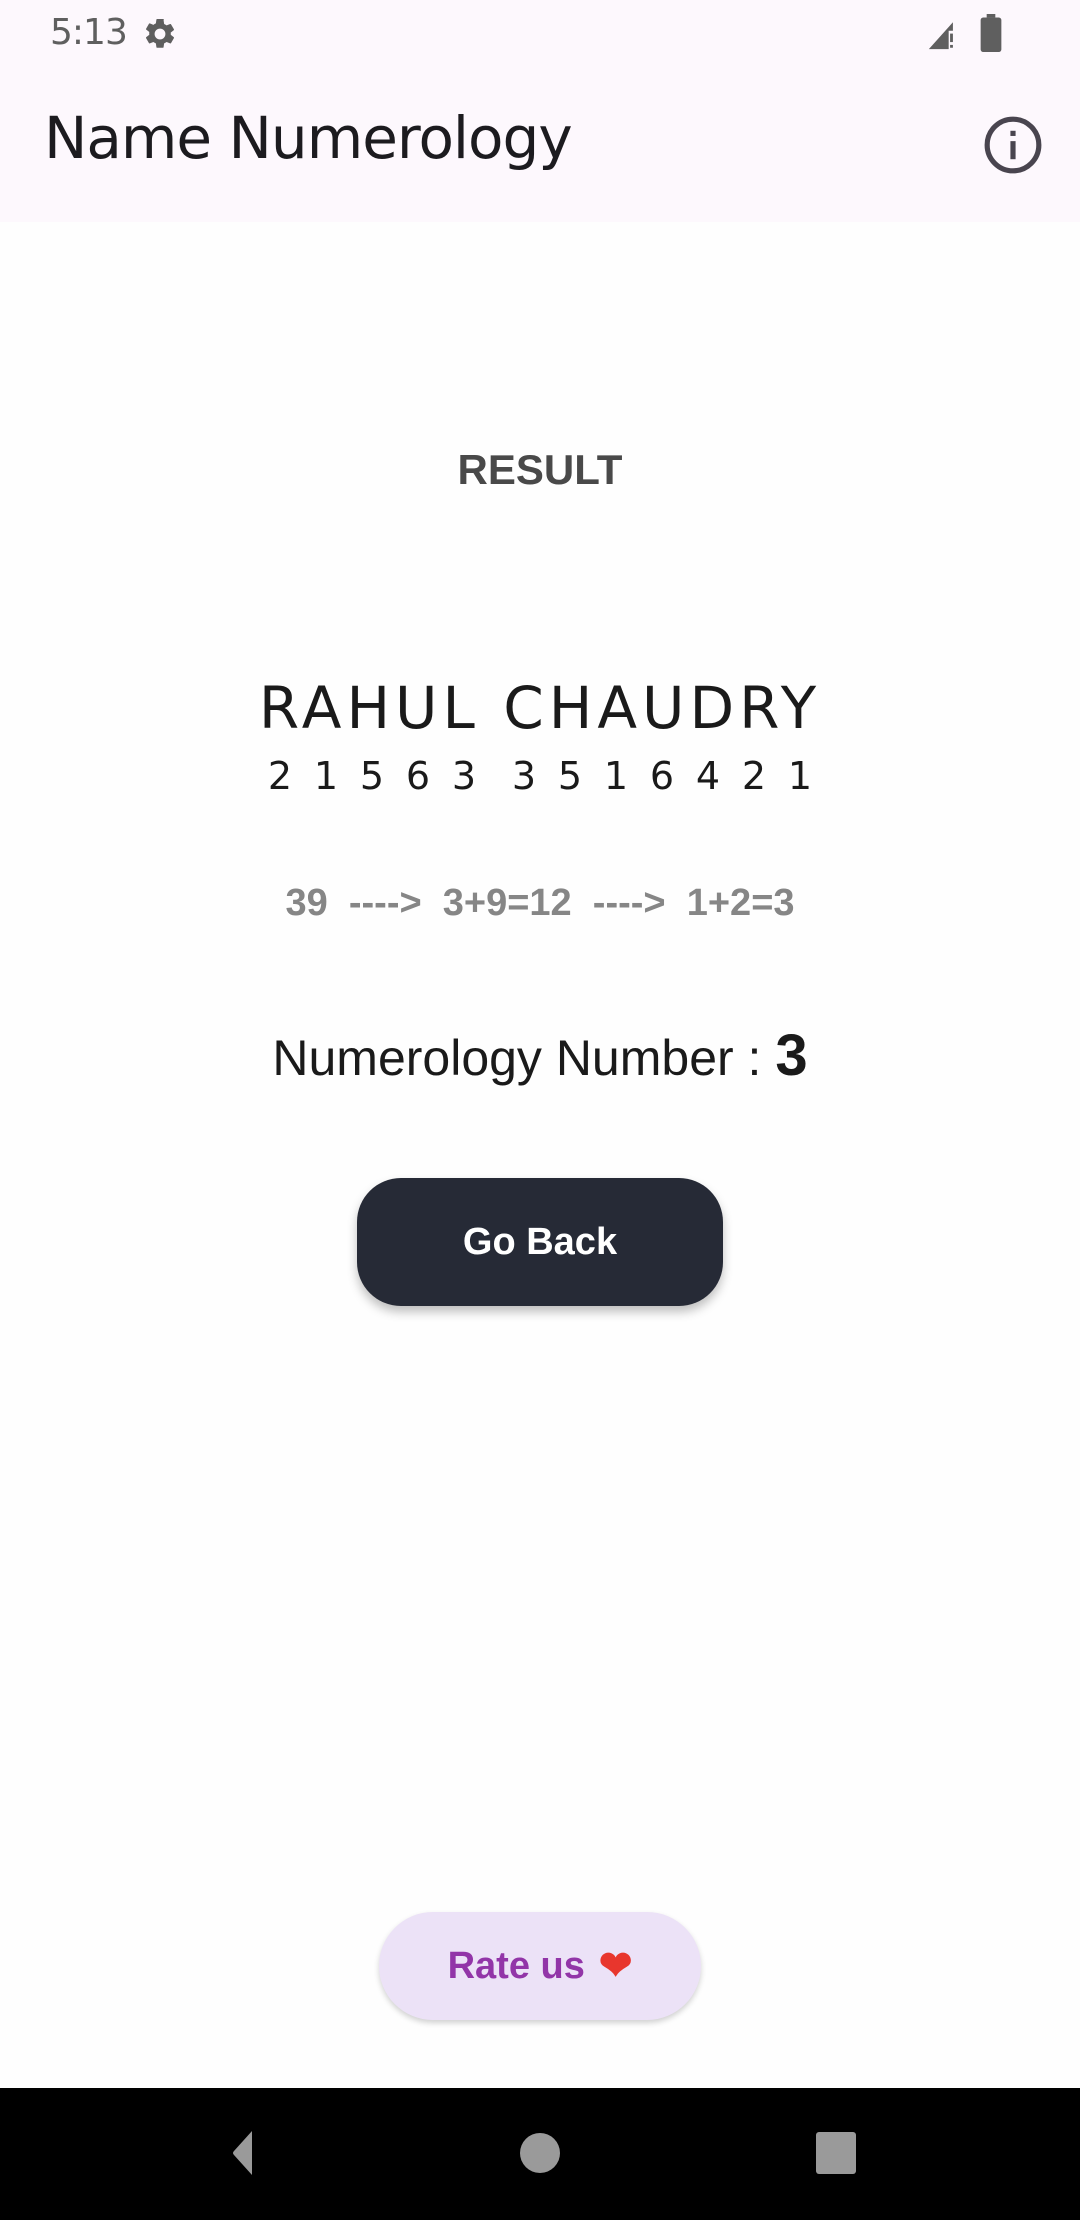 This screenshot has height=2220, width=1080. I want to click on reduction-steps: 39 ----> 3+9=12 ----> 1+2=3, so click(540, 903).